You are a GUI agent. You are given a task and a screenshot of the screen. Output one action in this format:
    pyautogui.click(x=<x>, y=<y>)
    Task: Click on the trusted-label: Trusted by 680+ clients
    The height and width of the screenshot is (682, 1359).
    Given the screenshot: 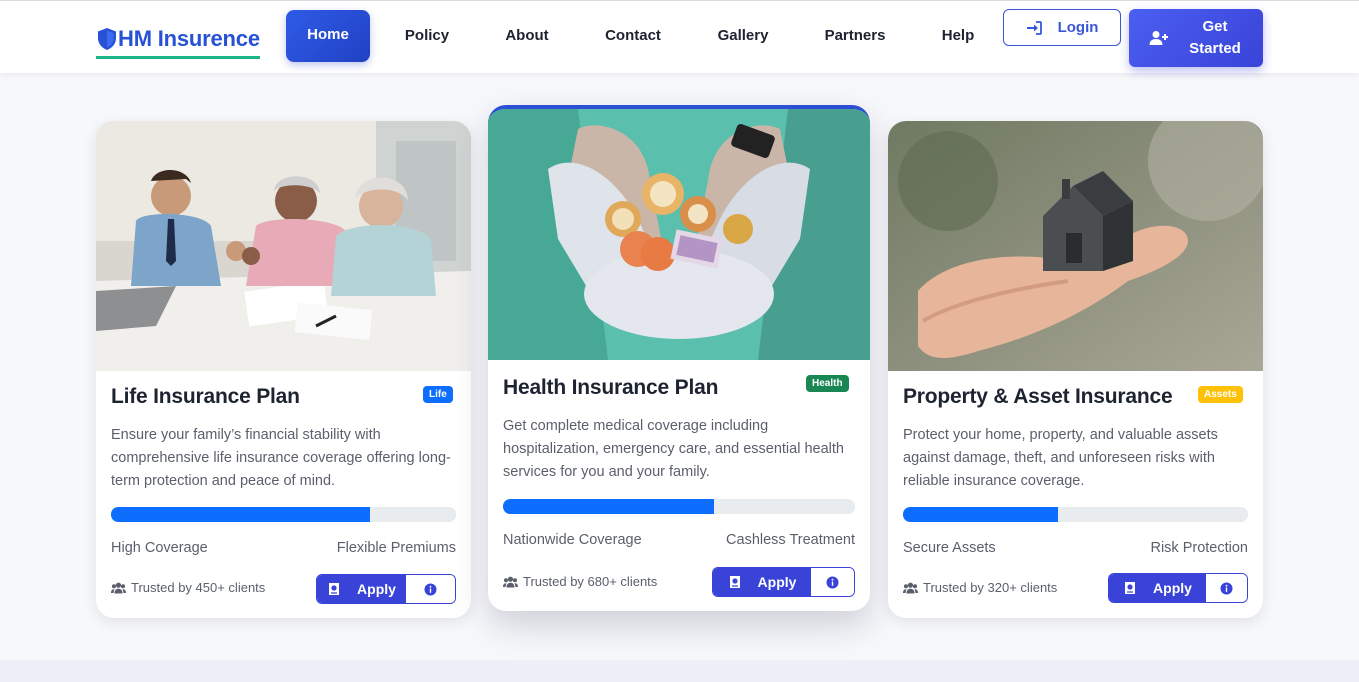 What is the action you would take?
    pyautogui.click(x=590, y=581)
    